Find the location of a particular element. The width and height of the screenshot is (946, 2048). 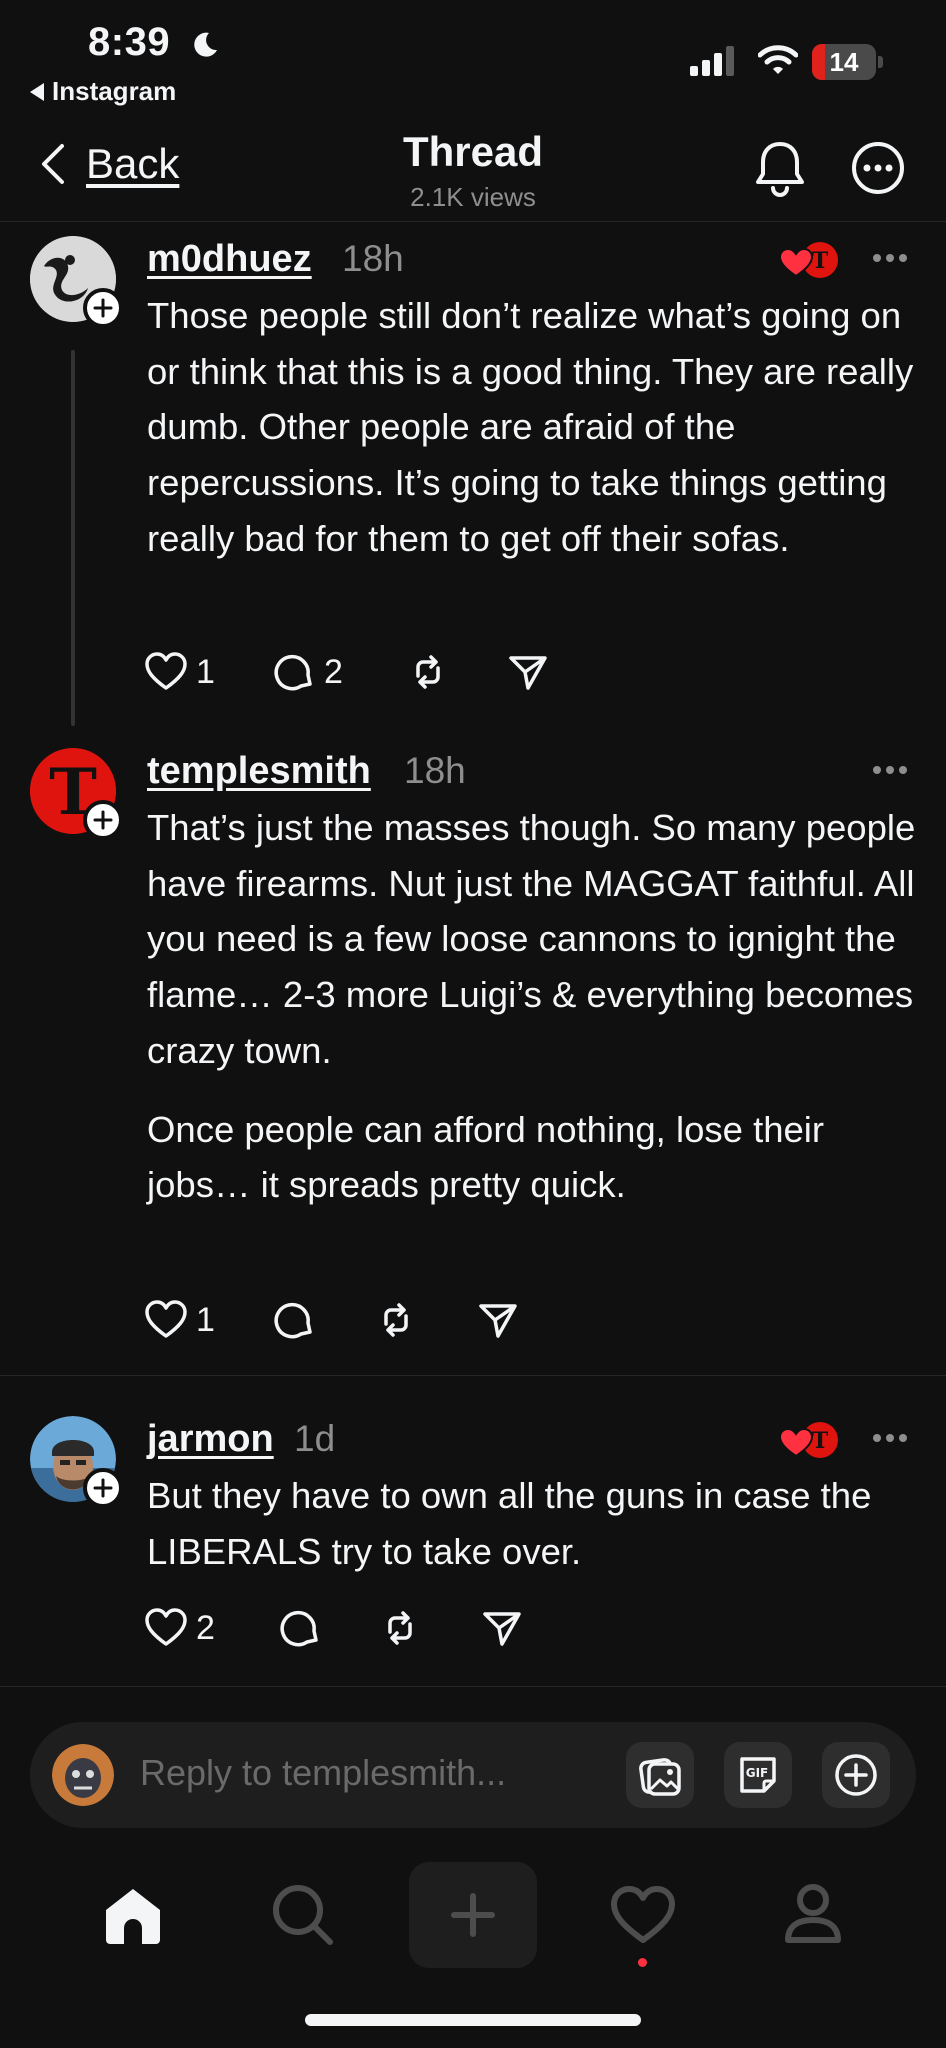

profile-icon is located at coordinates (813, 1915).